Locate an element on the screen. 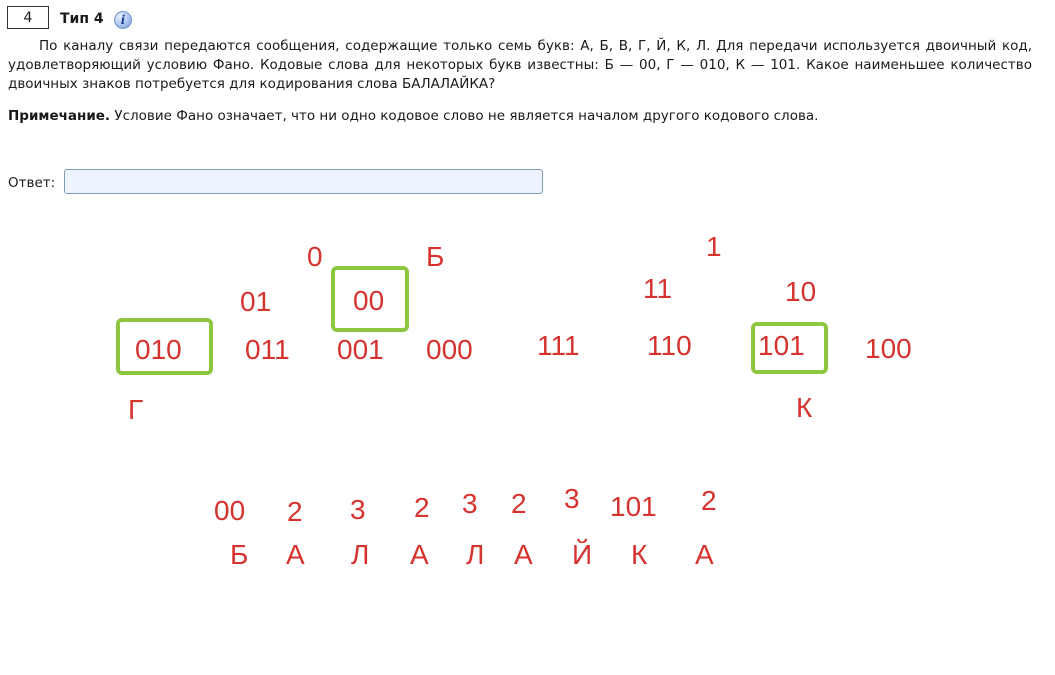 The height and width of the screenshot is (675, 1055). tree-node-00: 00 is located at coordinates (369, 300).